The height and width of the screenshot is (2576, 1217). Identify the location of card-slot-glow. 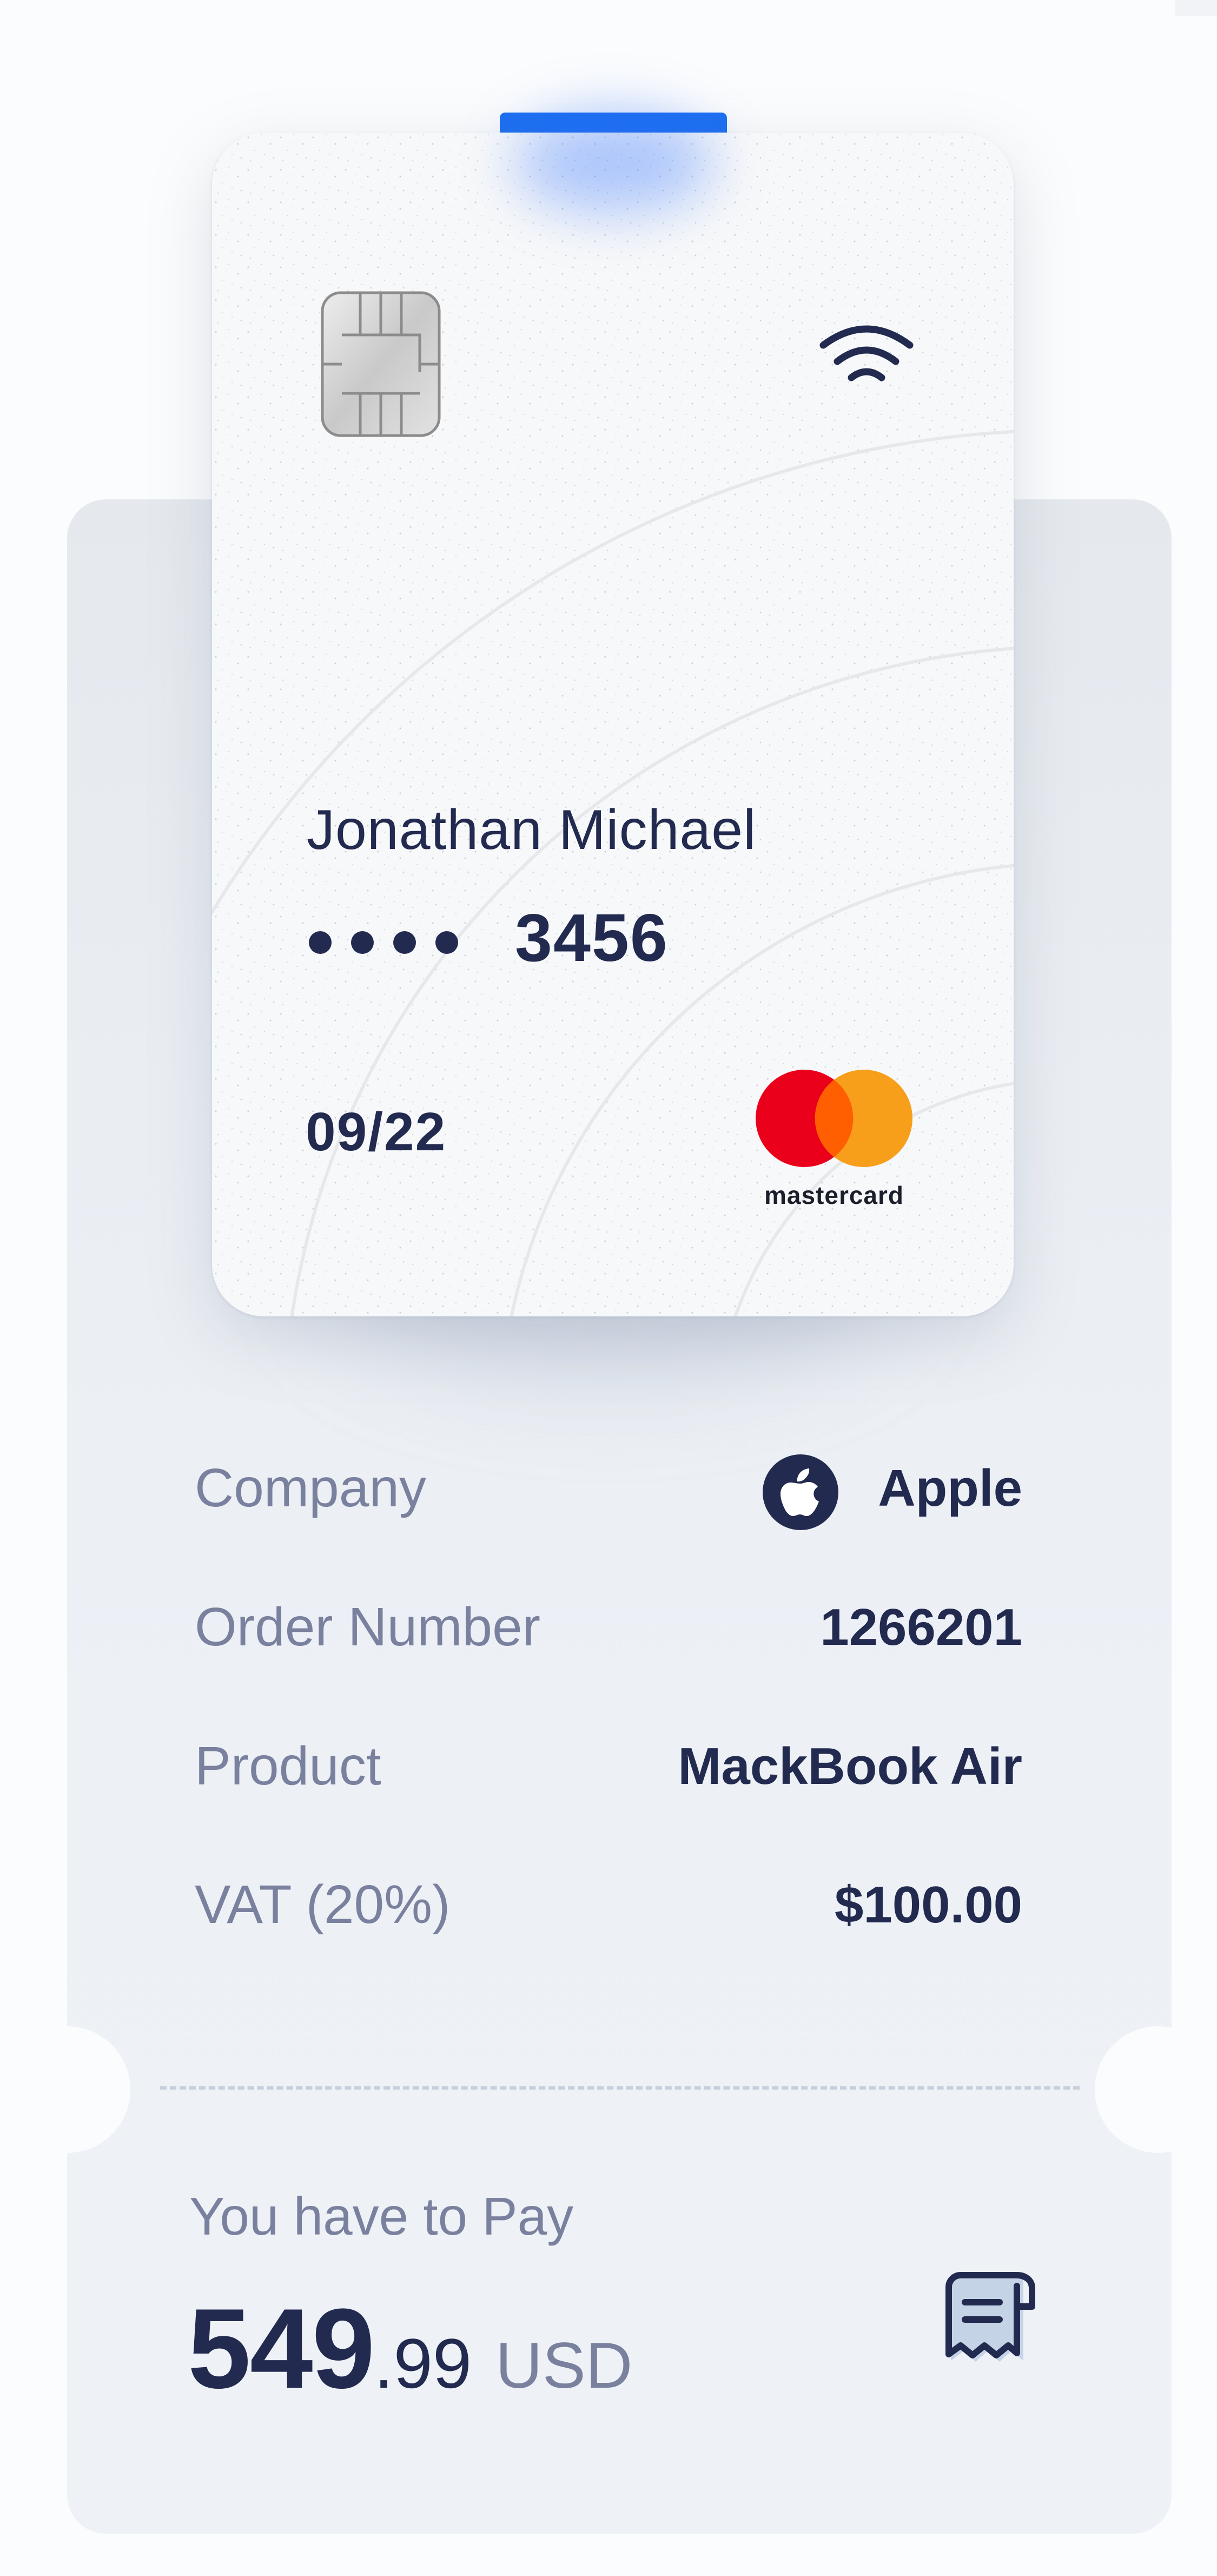
(614, 162).